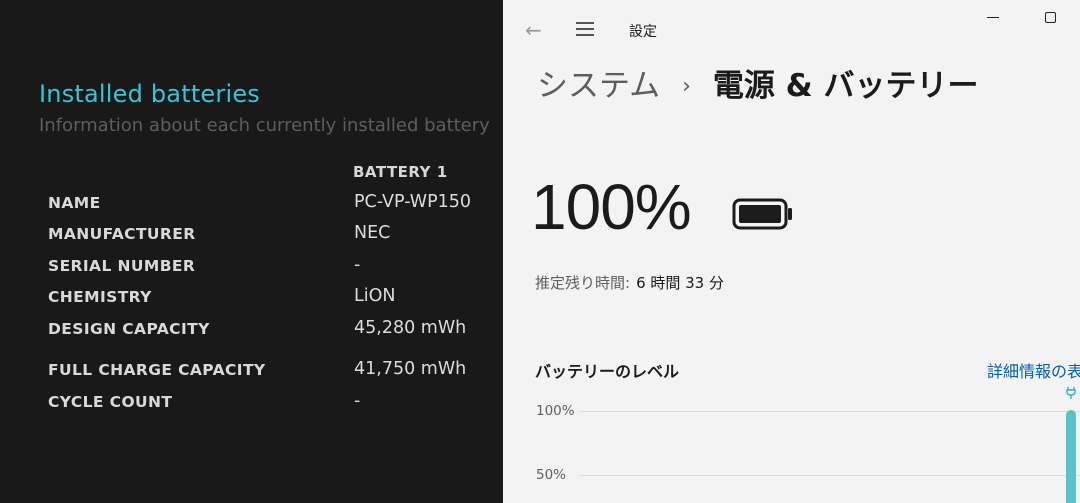 The image size is (1080, 503). I want to click on battery-full-icon, so click(762, 214).